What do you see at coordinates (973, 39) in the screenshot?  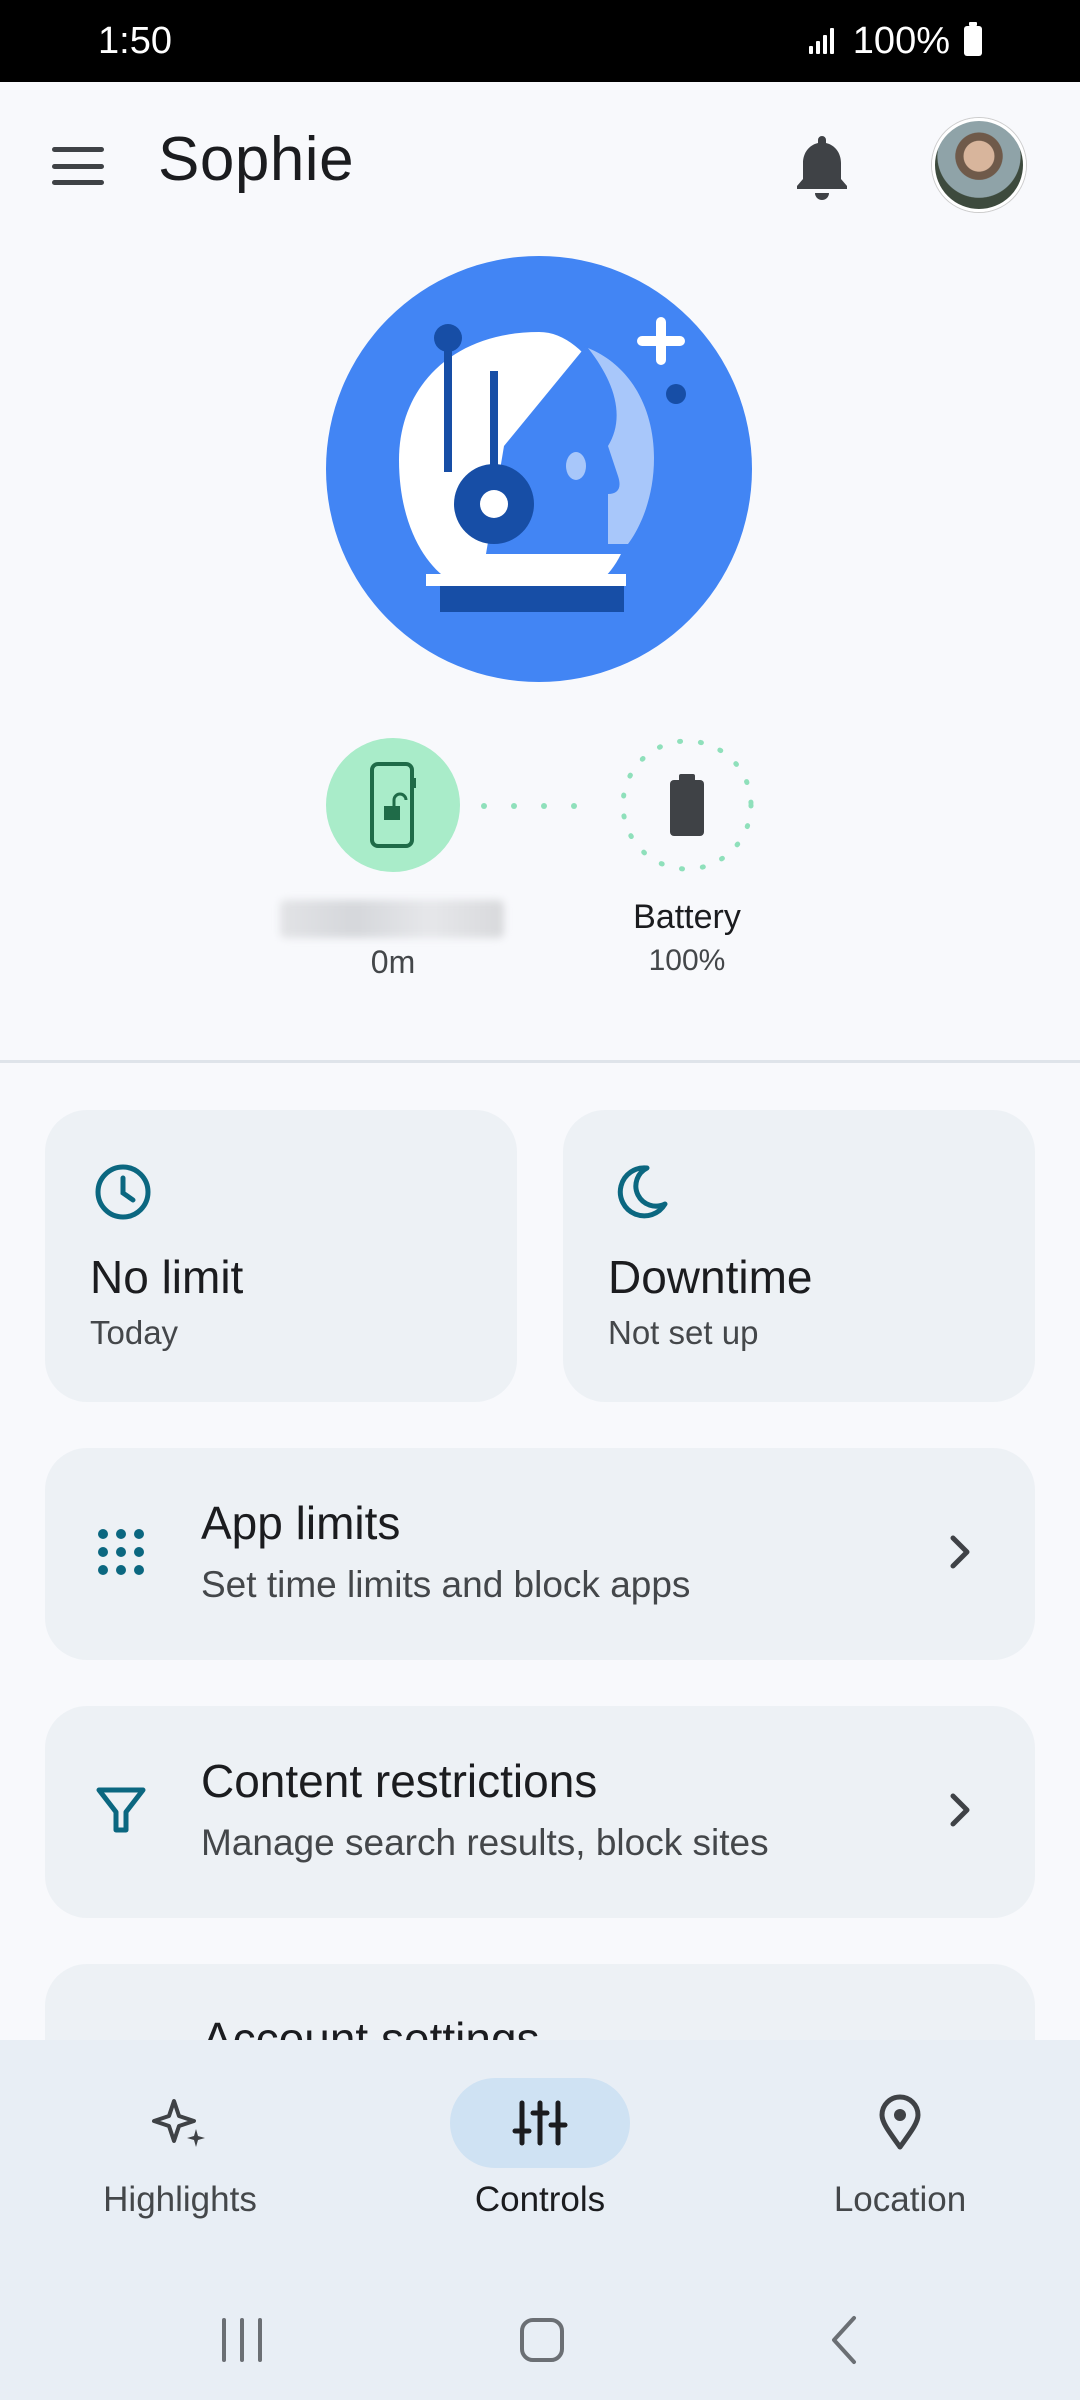 I see `battery-icon` at bounding box center [973, 39].